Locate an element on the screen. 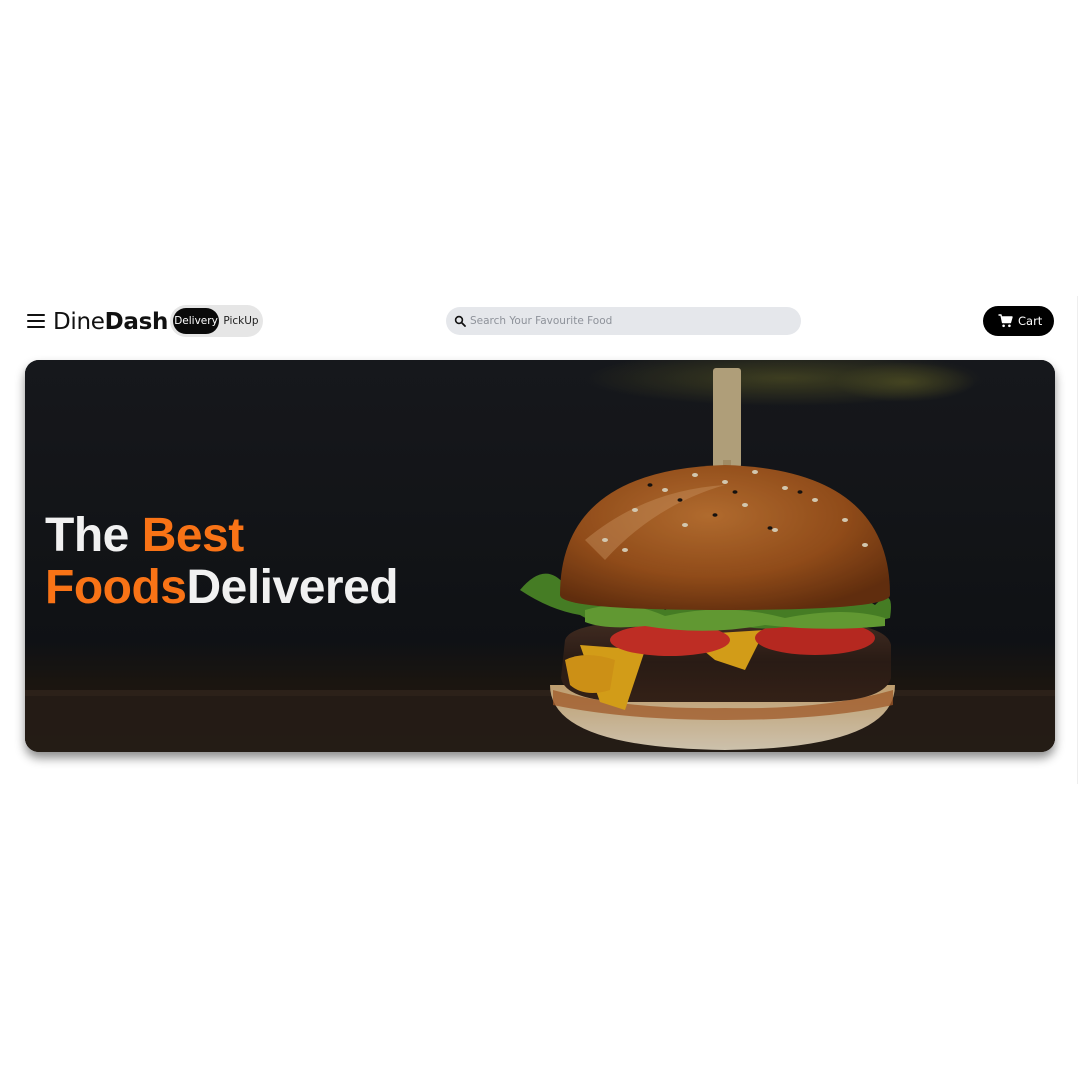  search-bar is located at coordinates (623, 321).